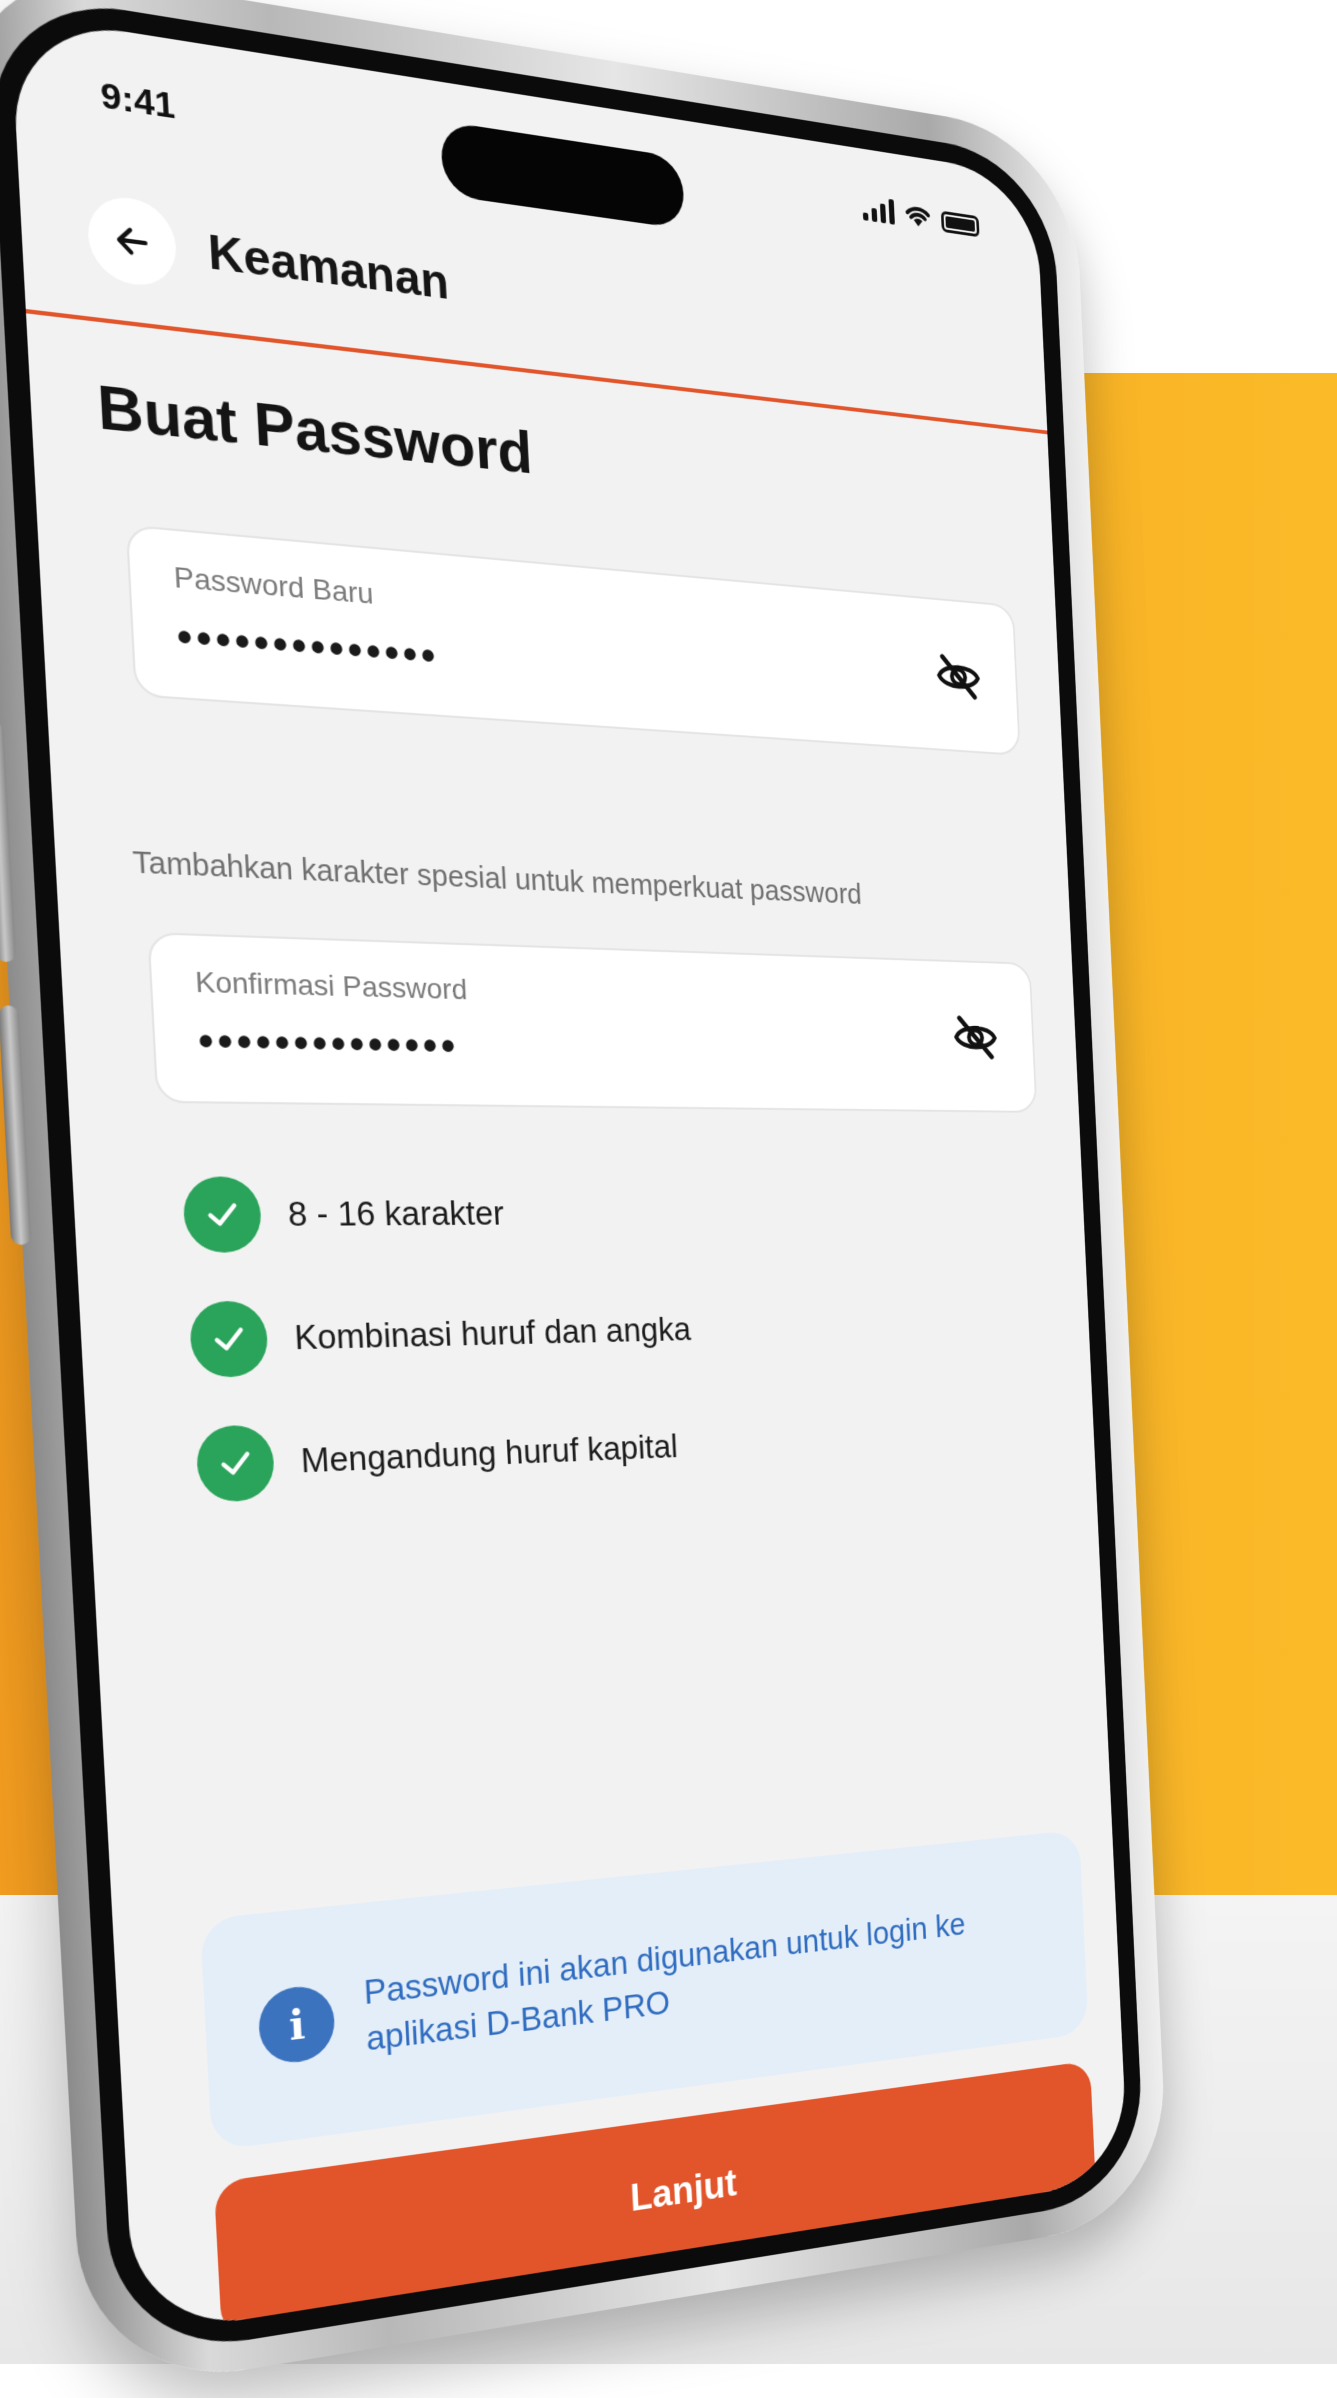 The height and width of the screenshot is (2398, 1337). I want to click on dynamic-island, so click(562, 175).